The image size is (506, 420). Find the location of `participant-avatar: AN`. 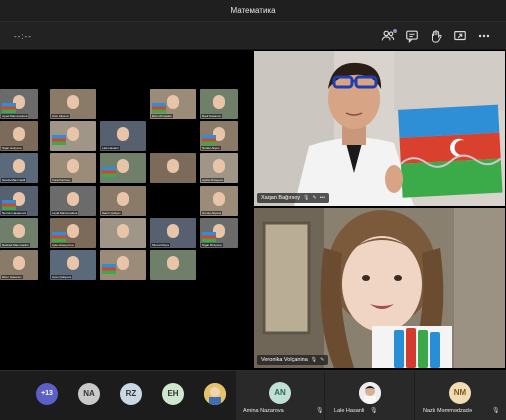

participant-avatar: AN is located at coordinates (280, 393).